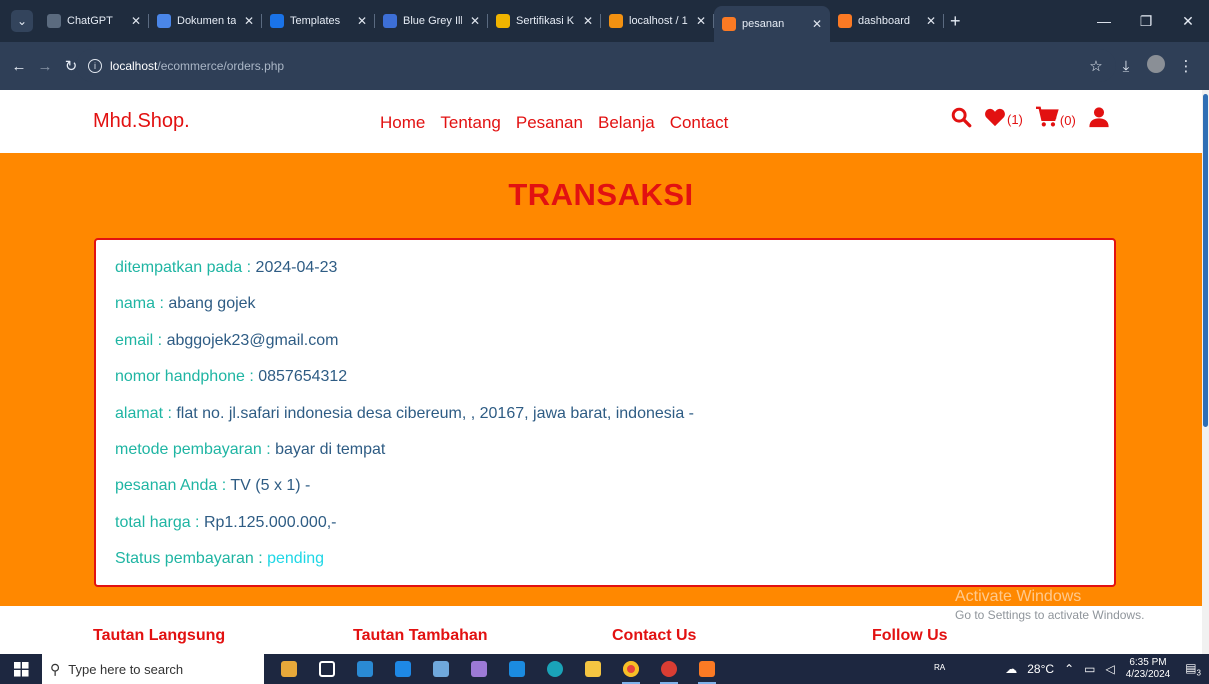  Describe the element at coordinates (1003, 117) in the screenshot. I see `wishlist-button: (1)` at that location.